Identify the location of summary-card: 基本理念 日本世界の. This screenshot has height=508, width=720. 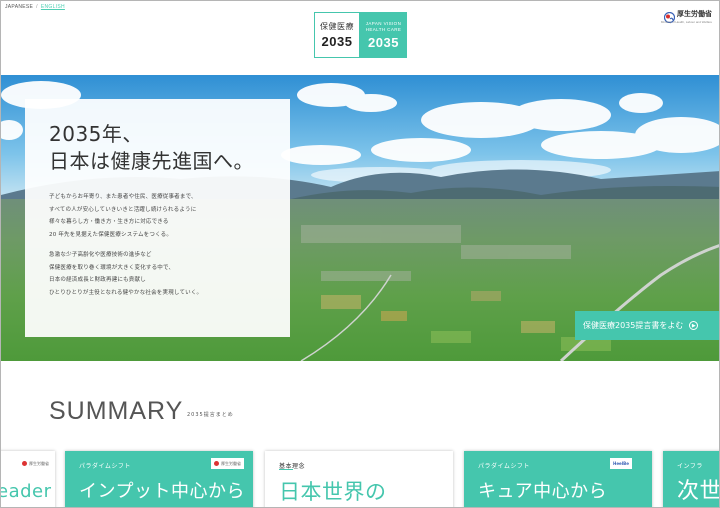
(359, 479).